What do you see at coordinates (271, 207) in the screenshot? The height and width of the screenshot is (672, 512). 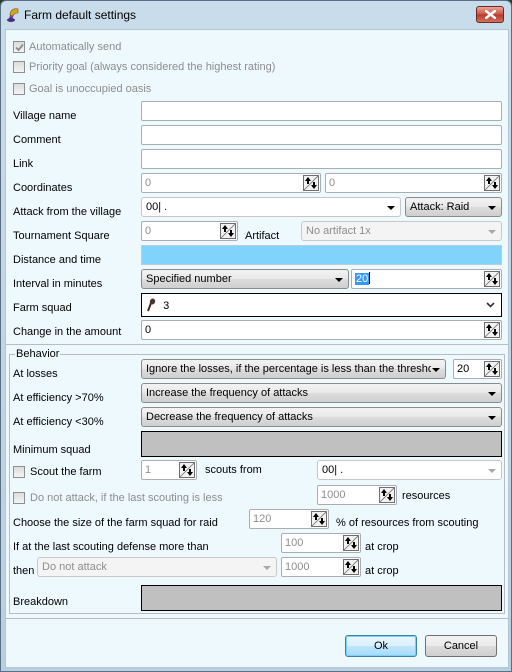 I see `attack-from-village-select: 00| .` at bounding box center [271, 207].